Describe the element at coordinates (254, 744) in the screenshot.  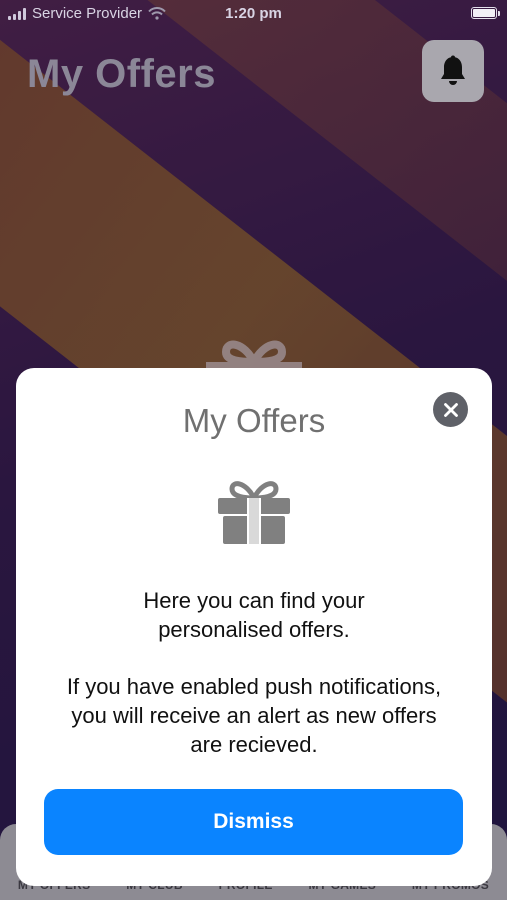
I see `message-line: are recieved.` at that location.